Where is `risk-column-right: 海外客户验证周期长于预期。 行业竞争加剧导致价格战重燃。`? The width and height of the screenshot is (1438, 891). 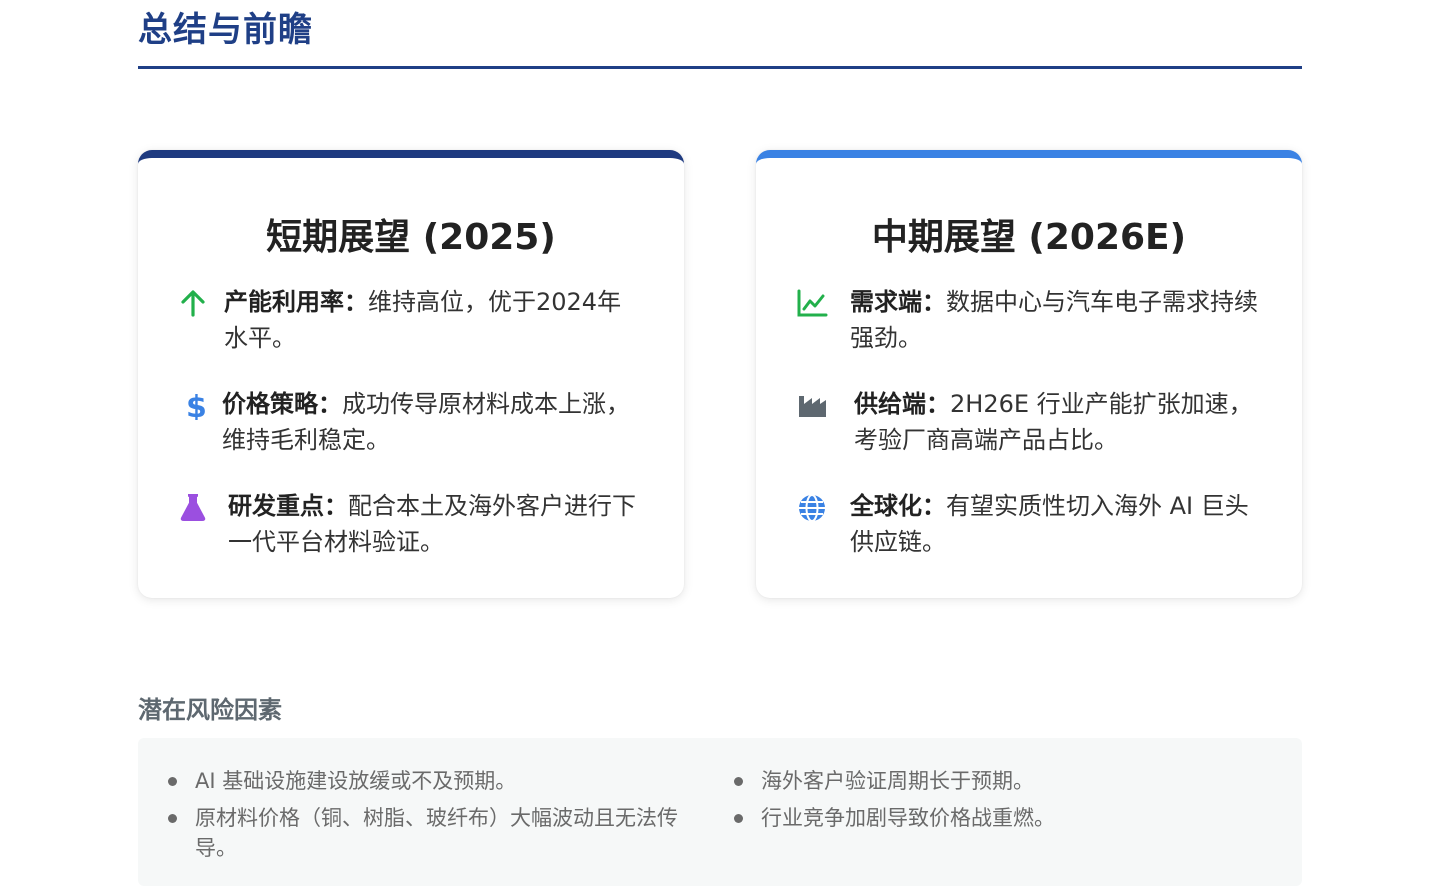
risk-column-right: 海外客户验证周期长于预期。 行业竞争加剧导致价格战重燃。 is located at coordinates (994, 803).